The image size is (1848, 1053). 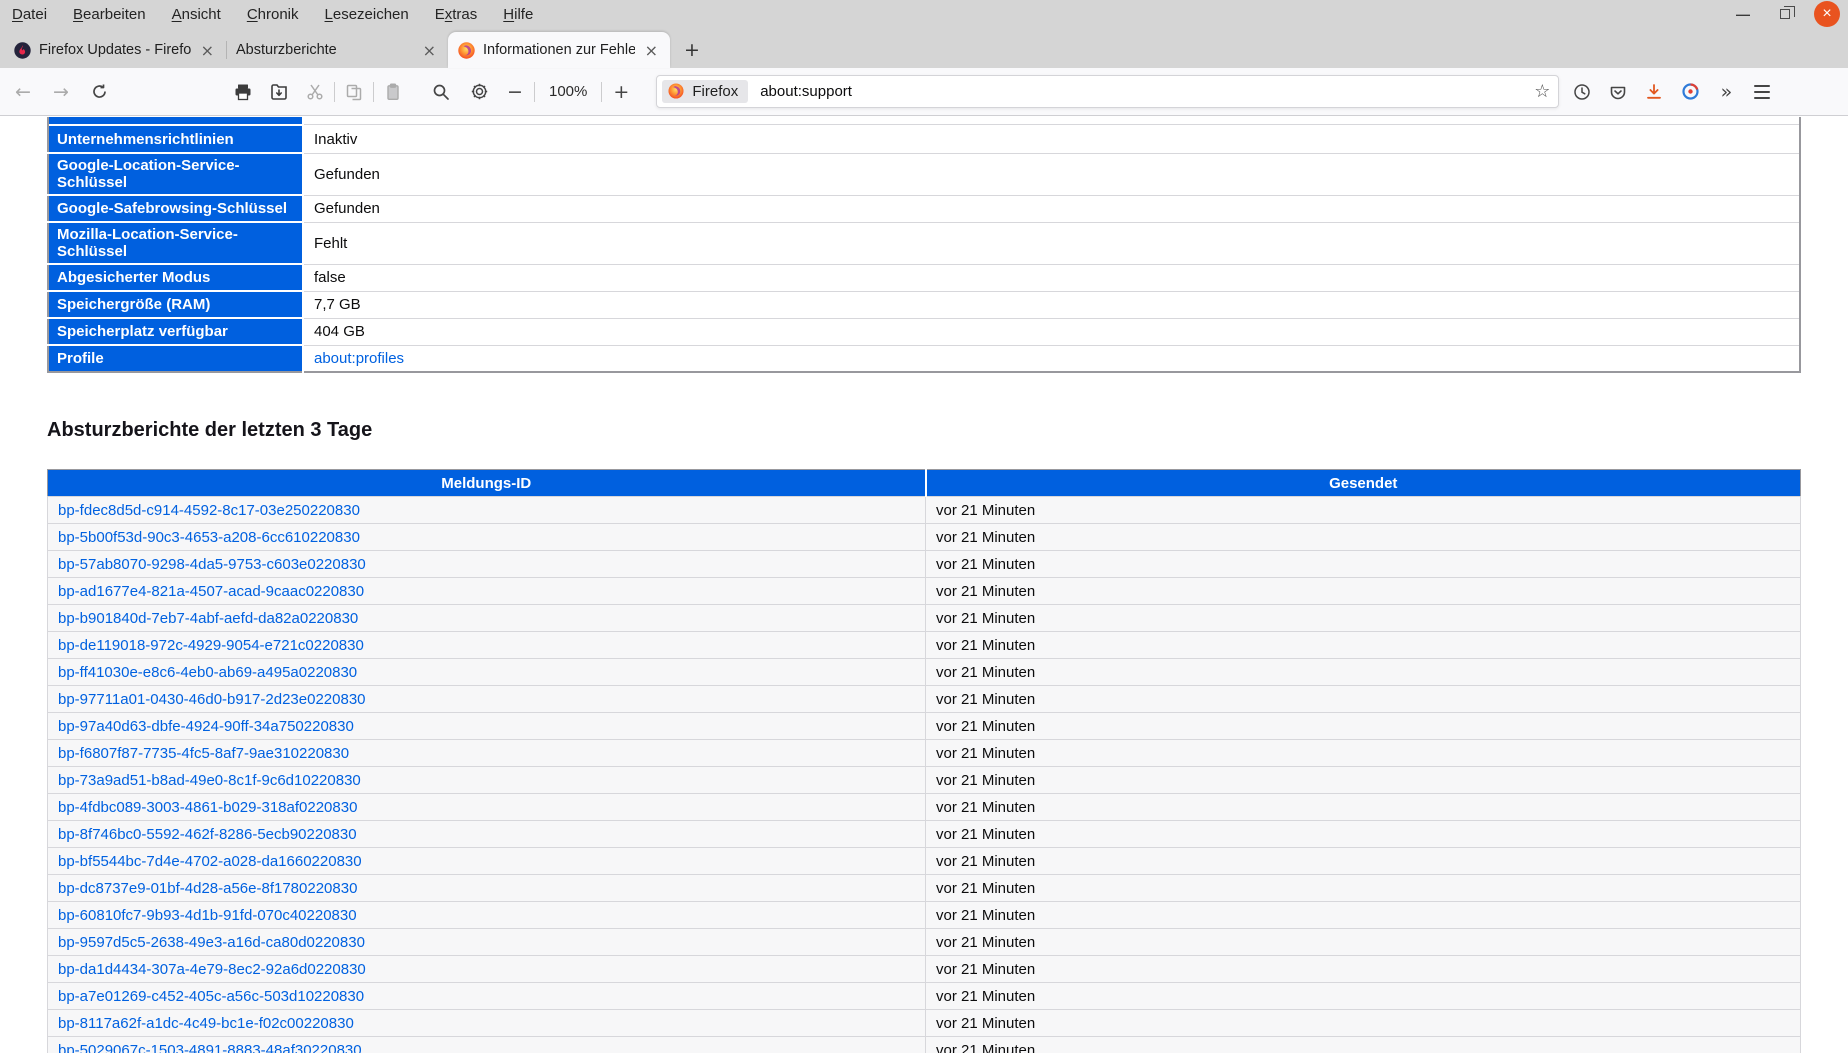 What do you see at coordinates (109, 14) in the screenshot?
I see `menu-bearbeiten: Bearbeiten` at bounding box center [109, 14].